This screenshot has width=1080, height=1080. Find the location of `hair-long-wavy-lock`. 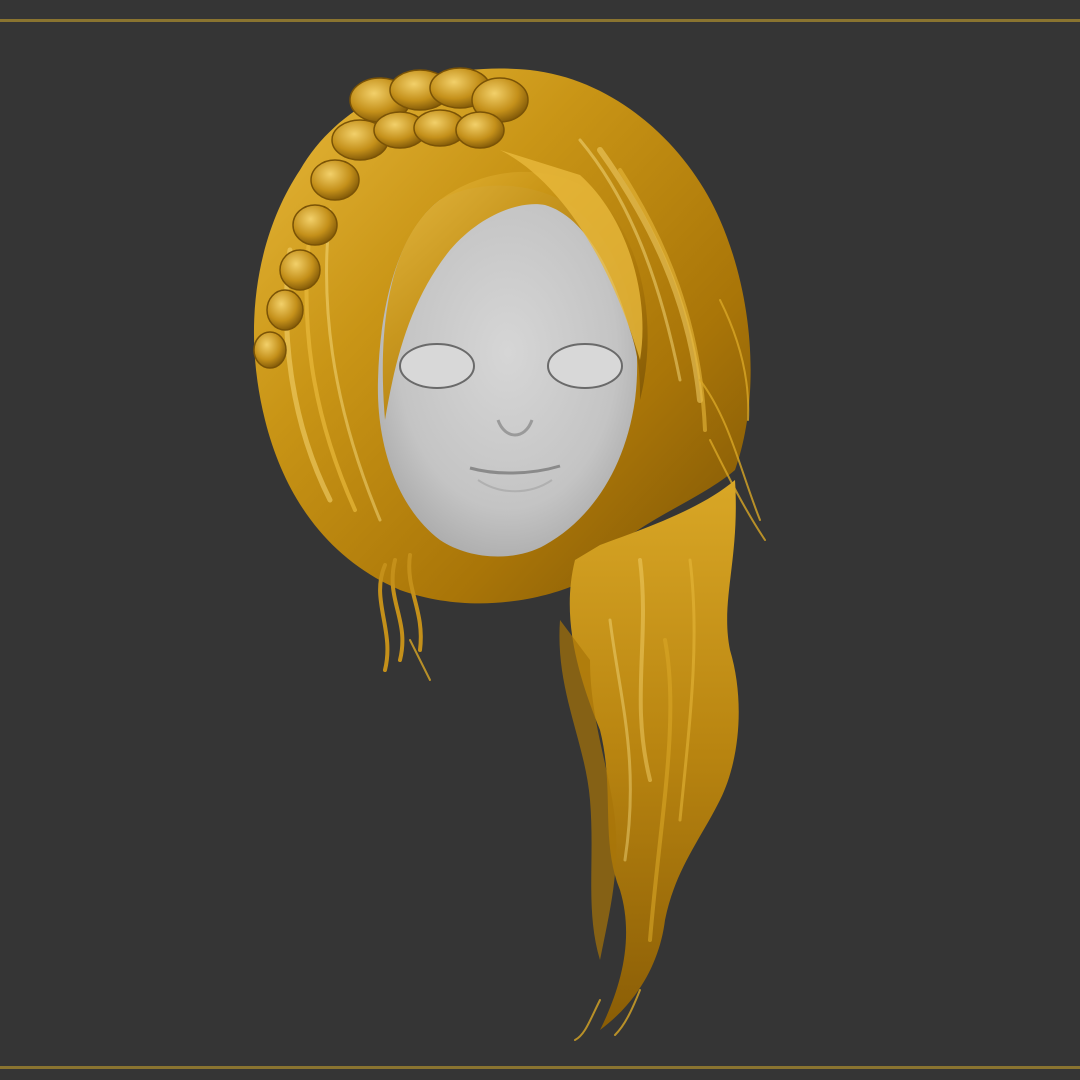

hair-long-wavy-lock is located at coordinates (649, 755).